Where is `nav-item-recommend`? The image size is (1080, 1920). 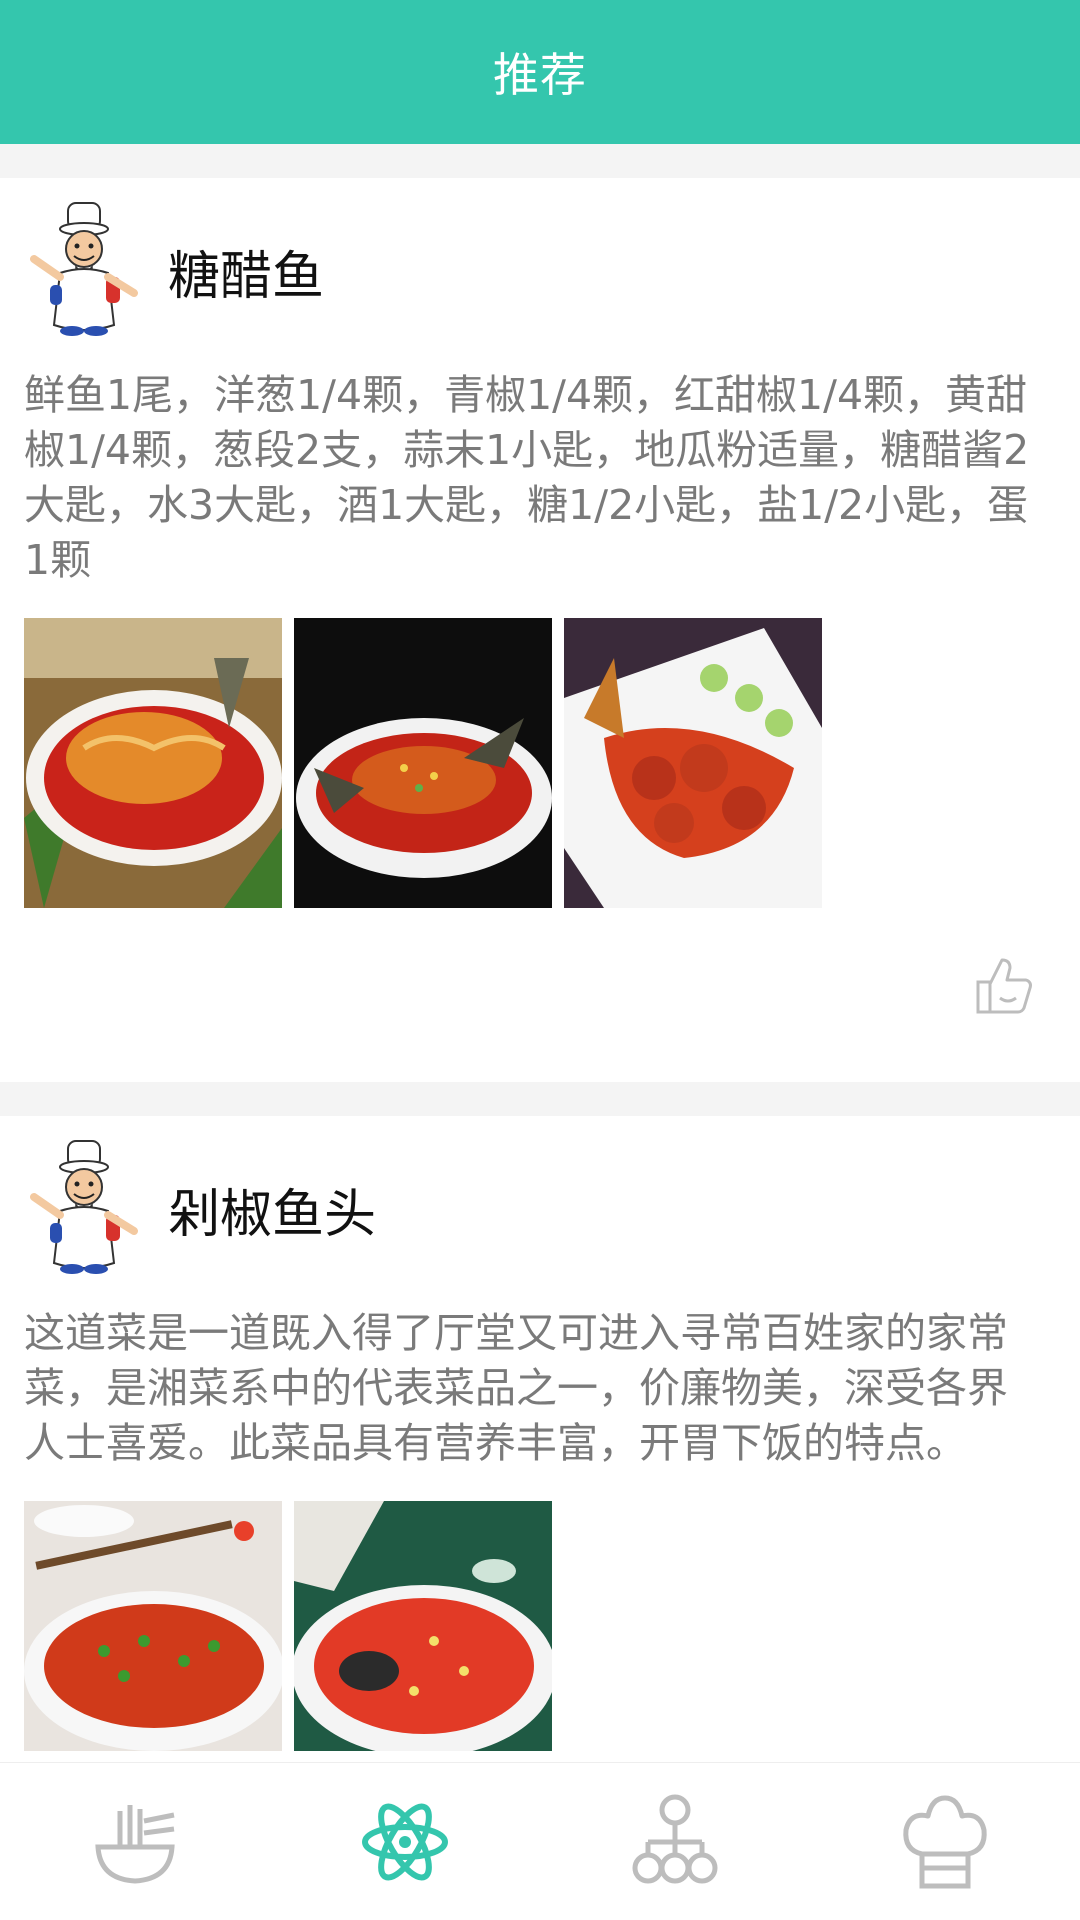 nav-item-recommend is located at coordinates (405, 1842).